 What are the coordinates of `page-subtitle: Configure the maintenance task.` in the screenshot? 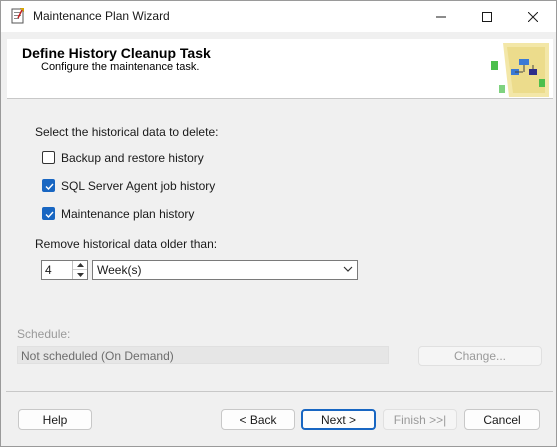 It's located at (120, 67).